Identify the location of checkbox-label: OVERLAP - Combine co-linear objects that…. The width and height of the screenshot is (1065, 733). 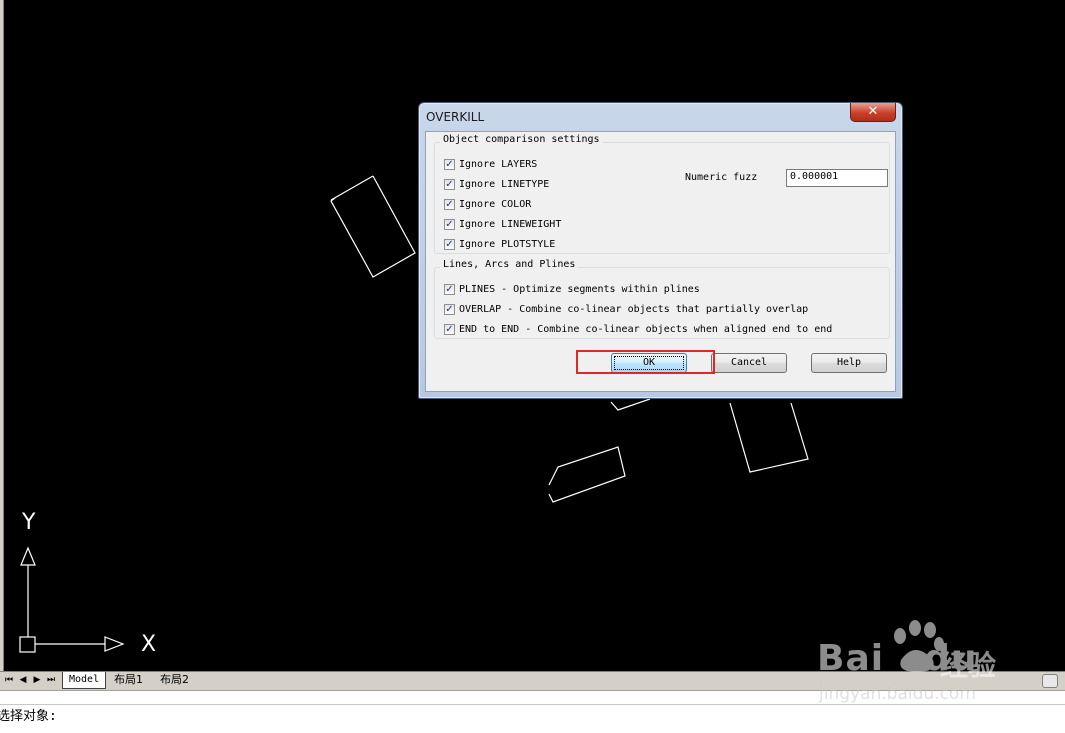
(634, 309).